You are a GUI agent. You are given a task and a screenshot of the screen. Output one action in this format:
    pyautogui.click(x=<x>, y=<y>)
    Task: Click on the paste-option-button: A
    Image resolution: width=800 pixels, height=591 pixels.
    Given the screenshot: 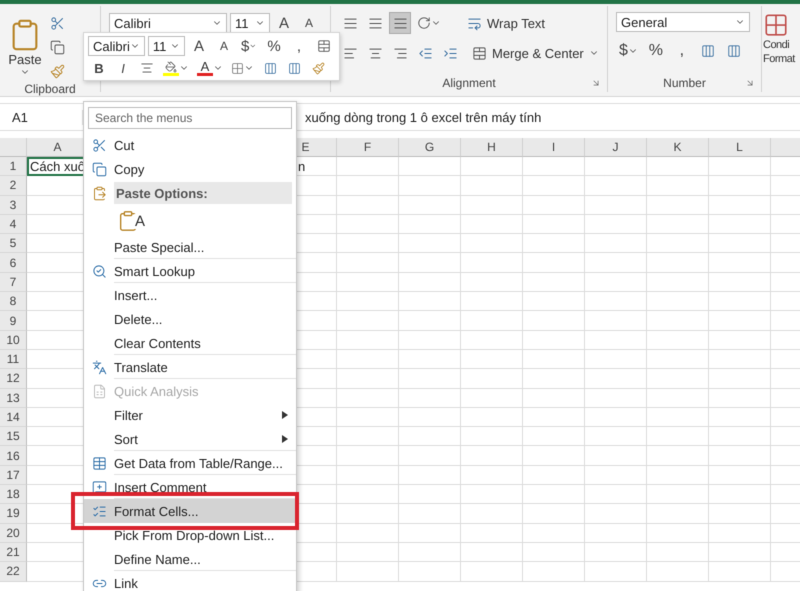 What is the action you would take?
    pyautogui.click(x=132, y=221)
    